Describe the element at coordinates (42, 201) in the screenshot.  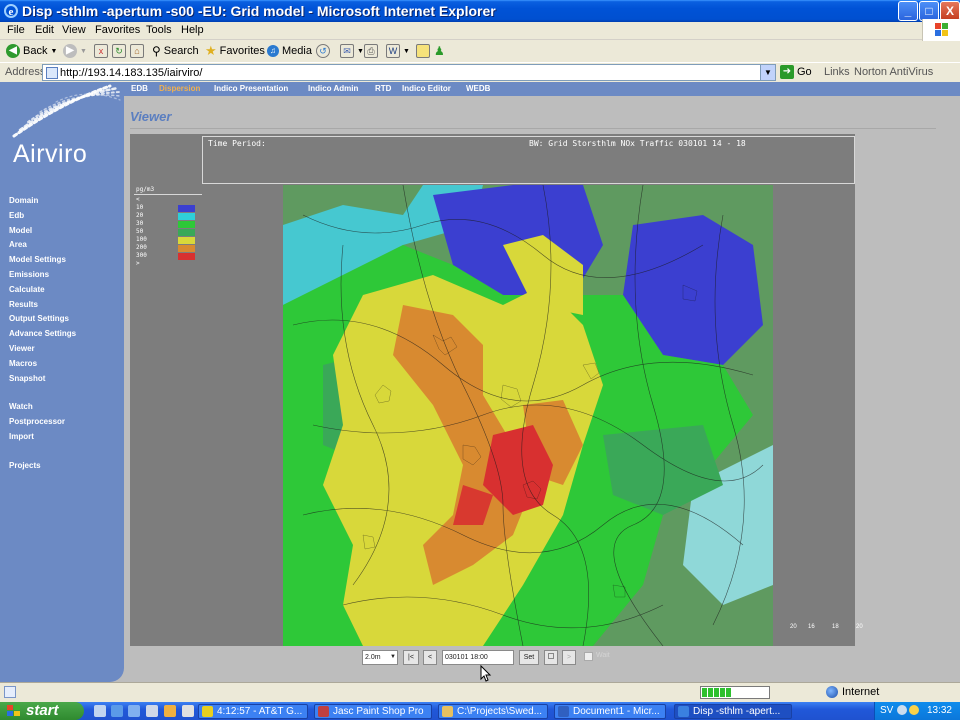
I see `sidebar-item-domain: Domain` at that location.